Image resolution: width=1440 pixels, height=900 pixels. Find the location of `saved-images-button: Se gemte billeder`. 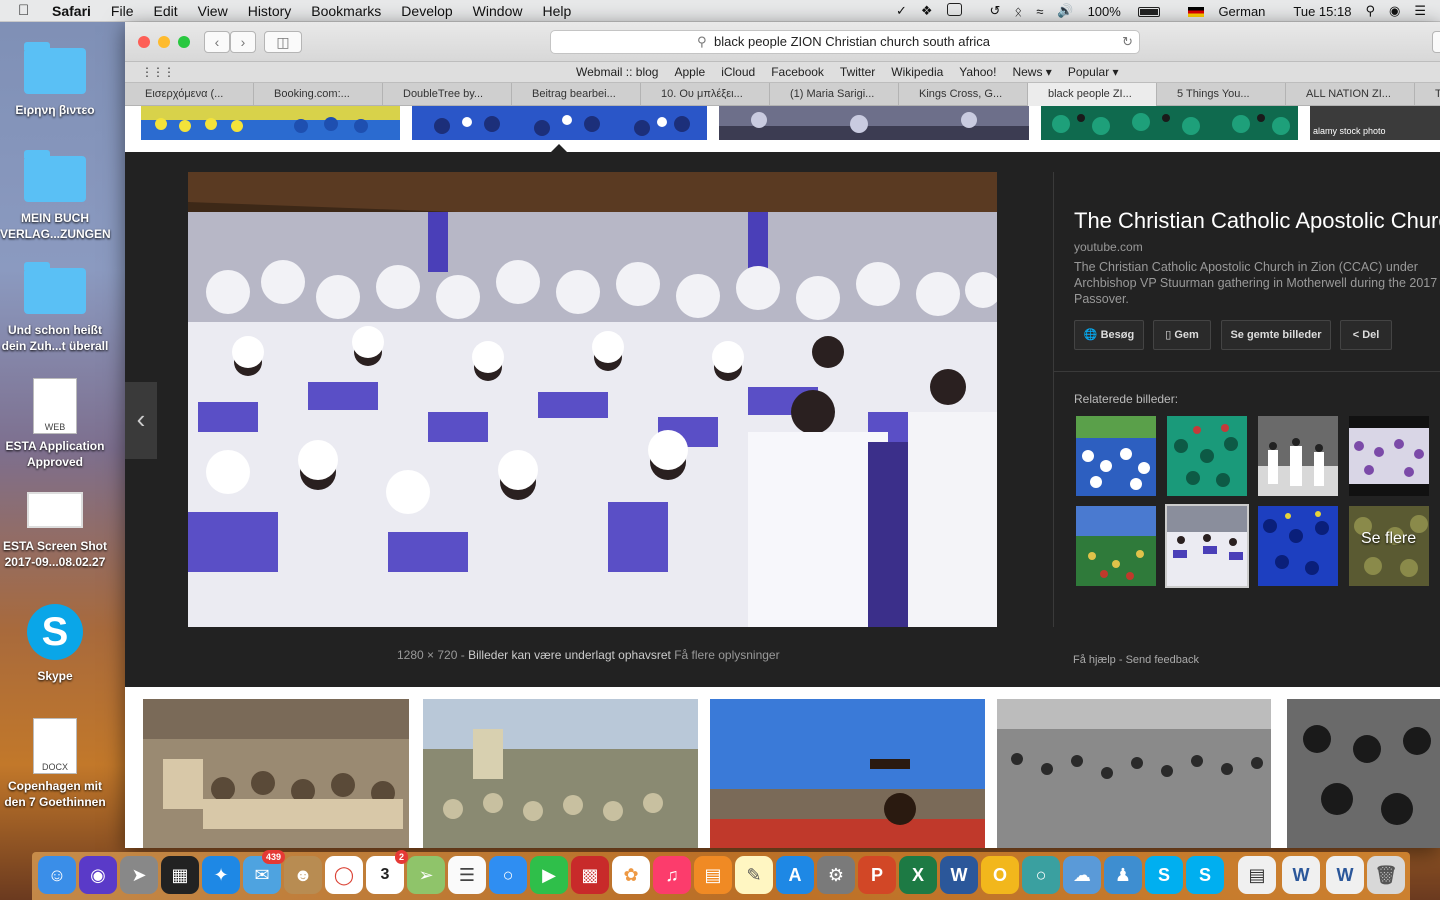

saved-images-button: Se gemte billeder is located at coordinates (1276, 335).